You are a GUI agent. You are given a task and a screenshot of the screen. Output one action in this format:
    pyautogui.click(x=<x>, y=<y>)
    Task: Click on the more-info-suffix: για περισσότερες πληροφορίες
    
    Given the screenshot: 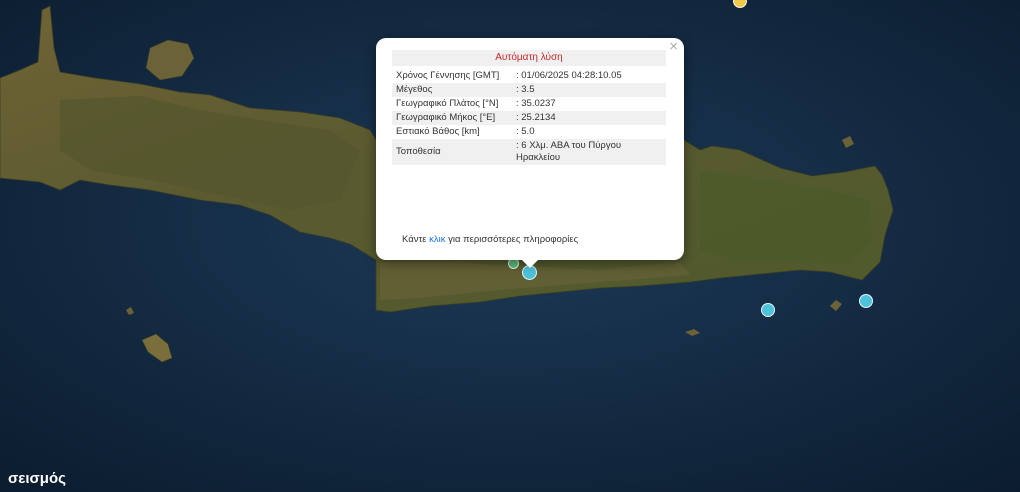 What is the action you would take?
    pyautogui.click(x=512, y=239)
    